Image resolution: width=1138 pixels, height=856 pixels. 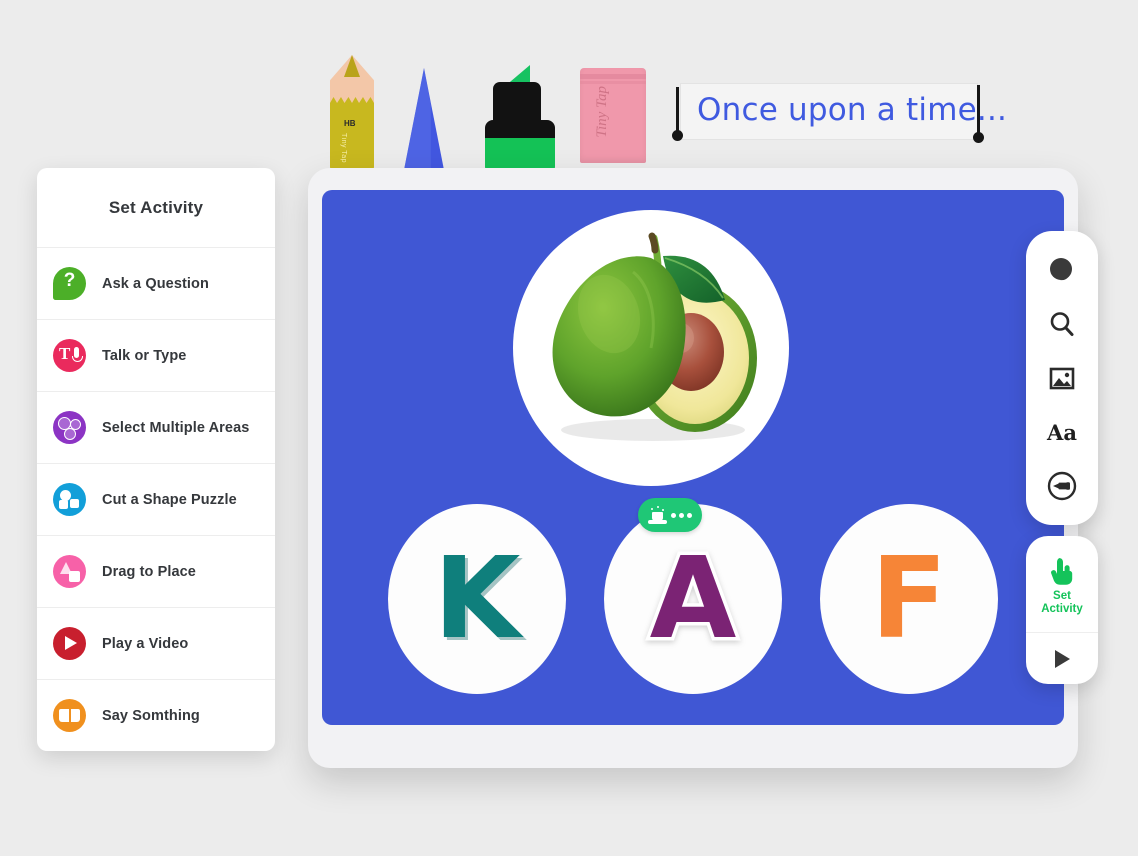 I want to click on letter-glyph: F, so click(x=909, y=599).